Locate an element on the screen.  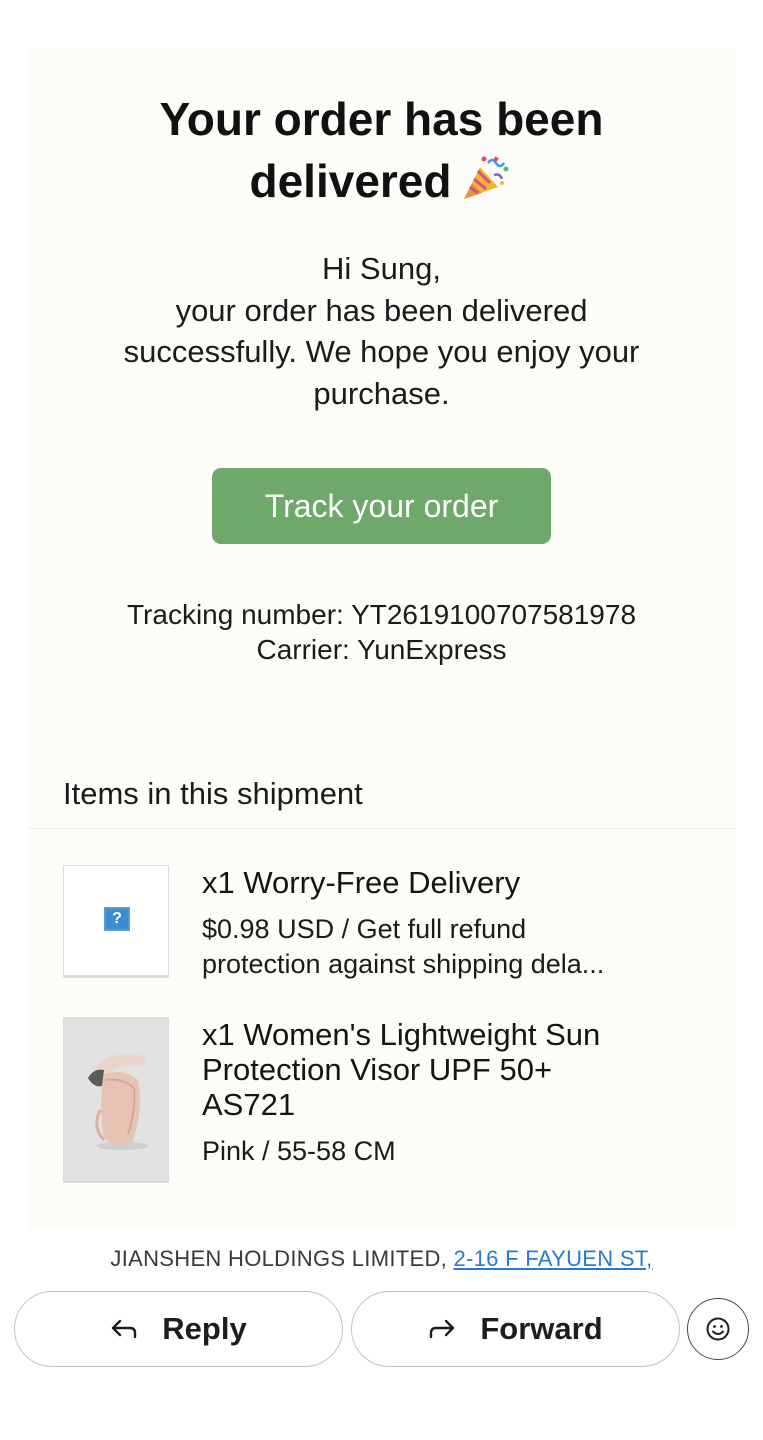
email-headline: Your order has been delivered is located at coordinates (381, 150).